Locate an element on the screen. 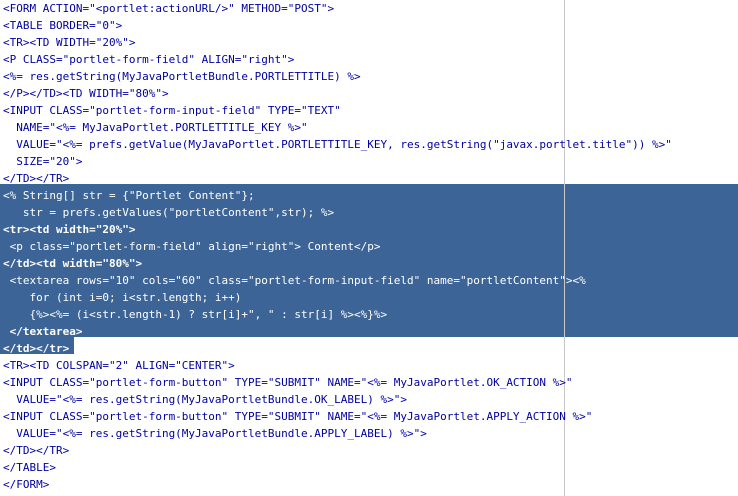  code-line: <TABLE BORDER="0"> is located at coordinates (369, 25).